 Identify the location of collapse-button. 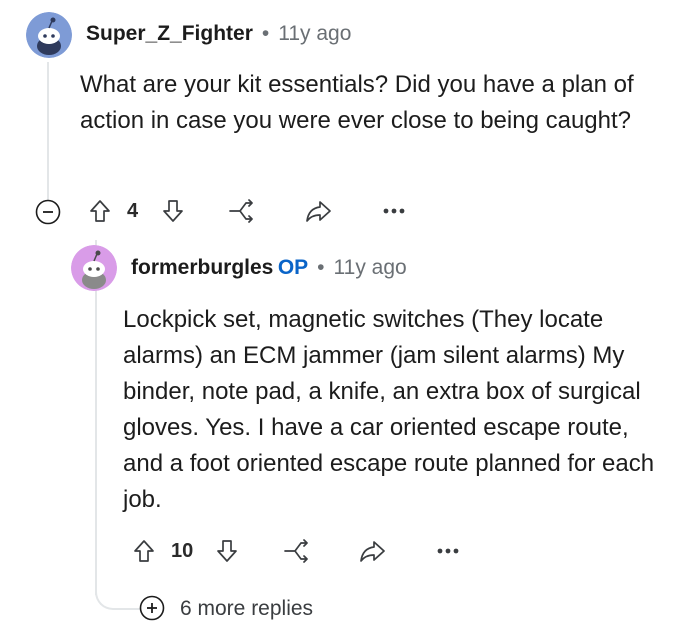
(48, 212).